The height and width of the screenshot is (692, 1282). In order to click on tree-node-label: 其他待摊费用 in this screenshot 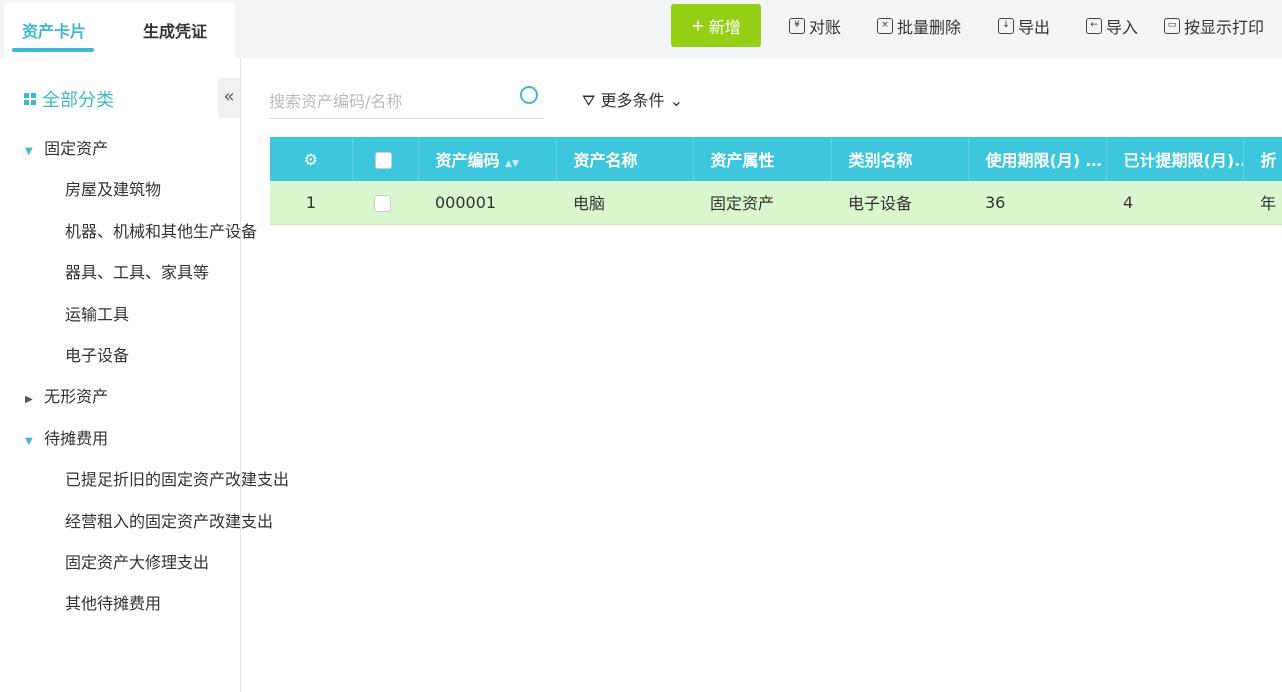, I will do `click(113, 604)`.